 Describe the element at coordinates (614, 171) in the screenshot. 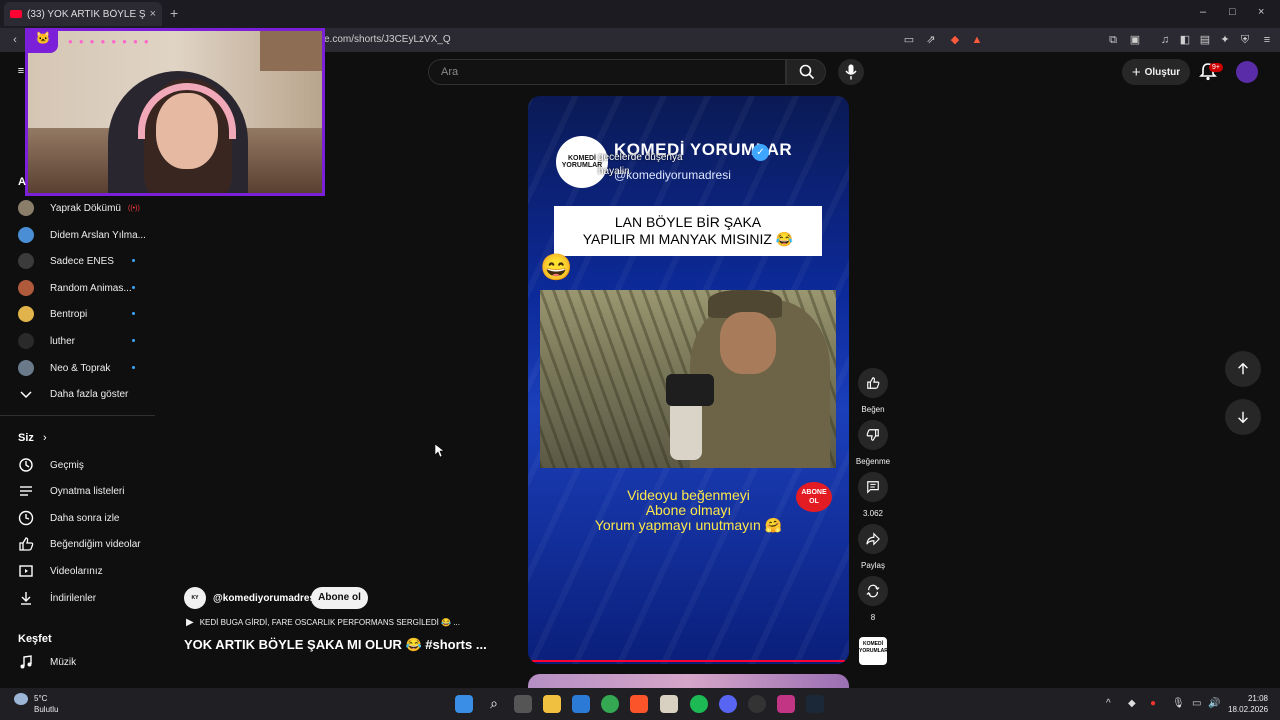

I see `video-overlay-text: hayalin` at that location.